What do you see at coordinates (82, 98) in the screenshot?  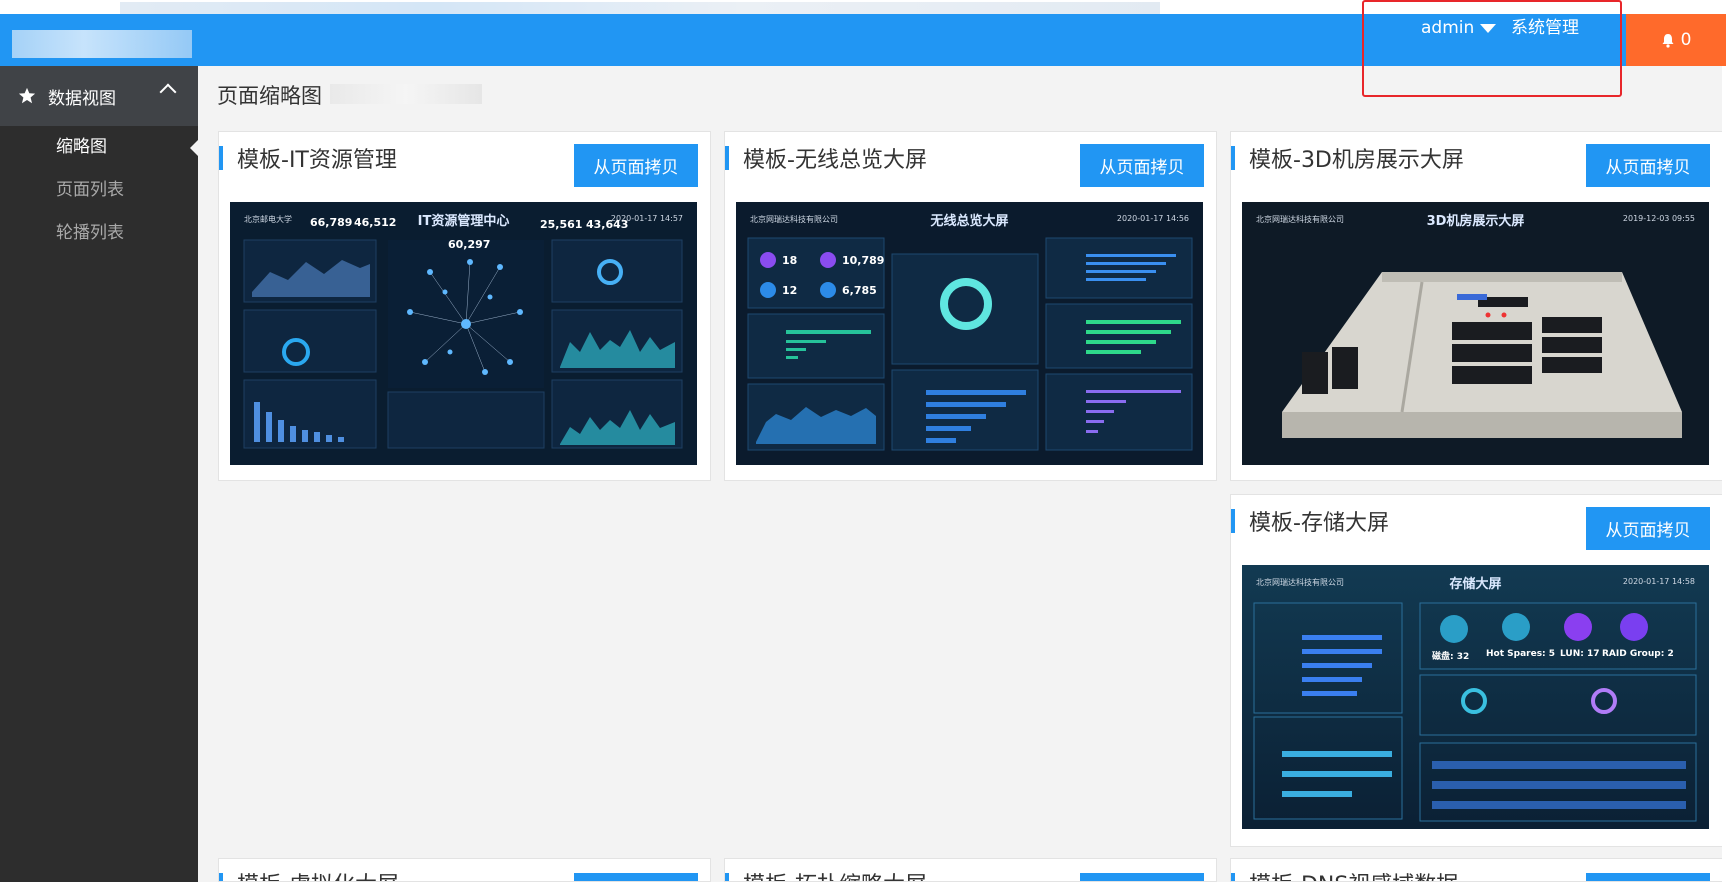 I see `sidebar-group-label: 数据视图` at bounding box center [82, 98].